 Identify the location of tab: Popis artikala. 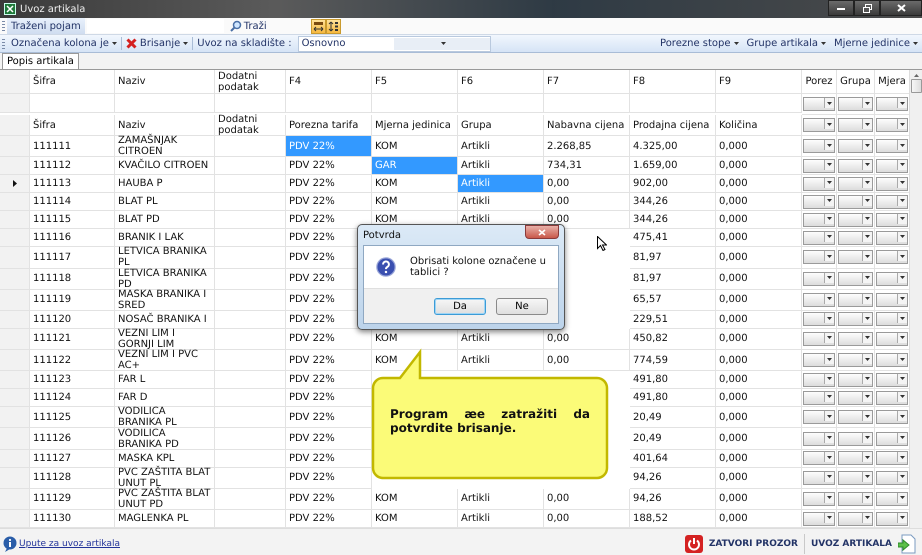
(40, 61).